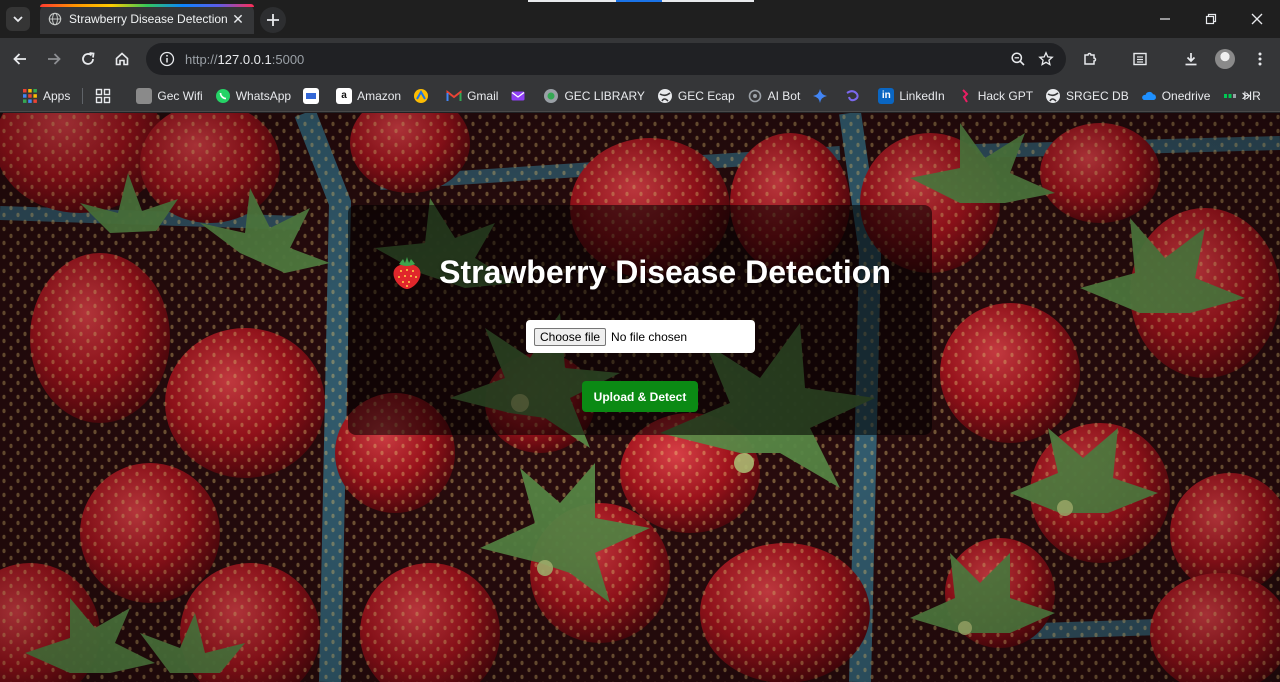 The width and height of the screenshot is (1280, 682). What do you see at coordinates (1018, 59) in the screenshot?
I see `zoom-icon` at bounding box center [1018, 59].